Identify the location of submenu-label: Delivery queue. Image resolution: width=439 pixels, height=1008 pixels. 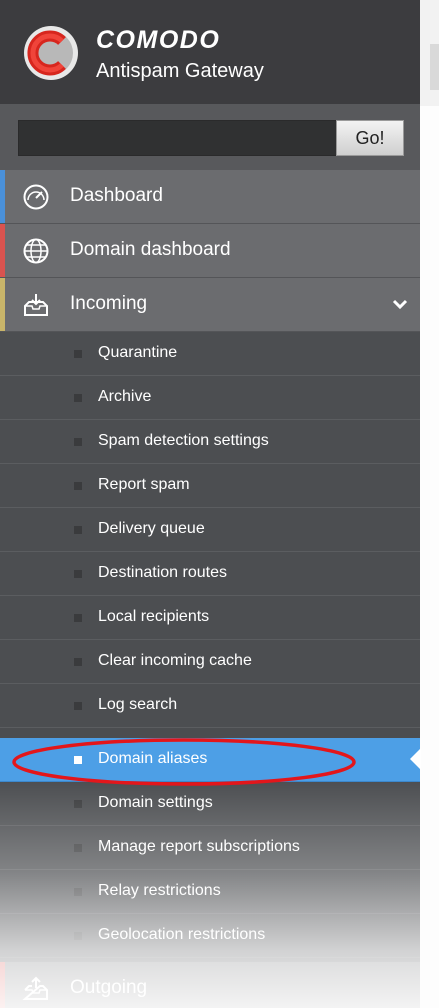
(151, 528).